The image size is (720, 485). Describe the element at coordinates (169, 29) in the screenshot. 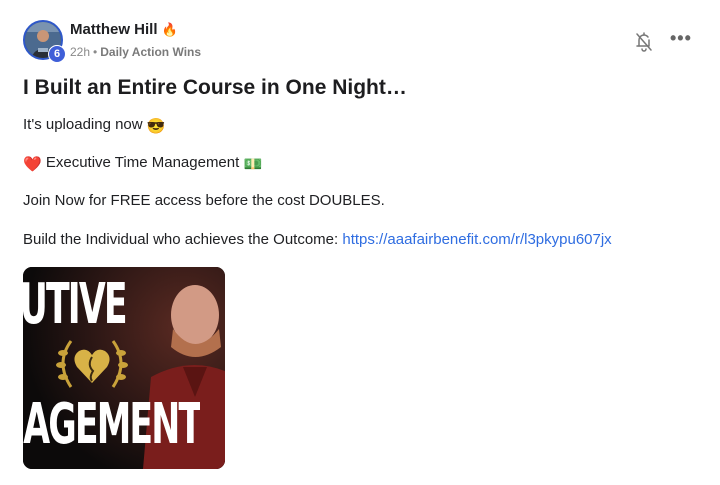

I see `fire-icon: 🔥` at that location.